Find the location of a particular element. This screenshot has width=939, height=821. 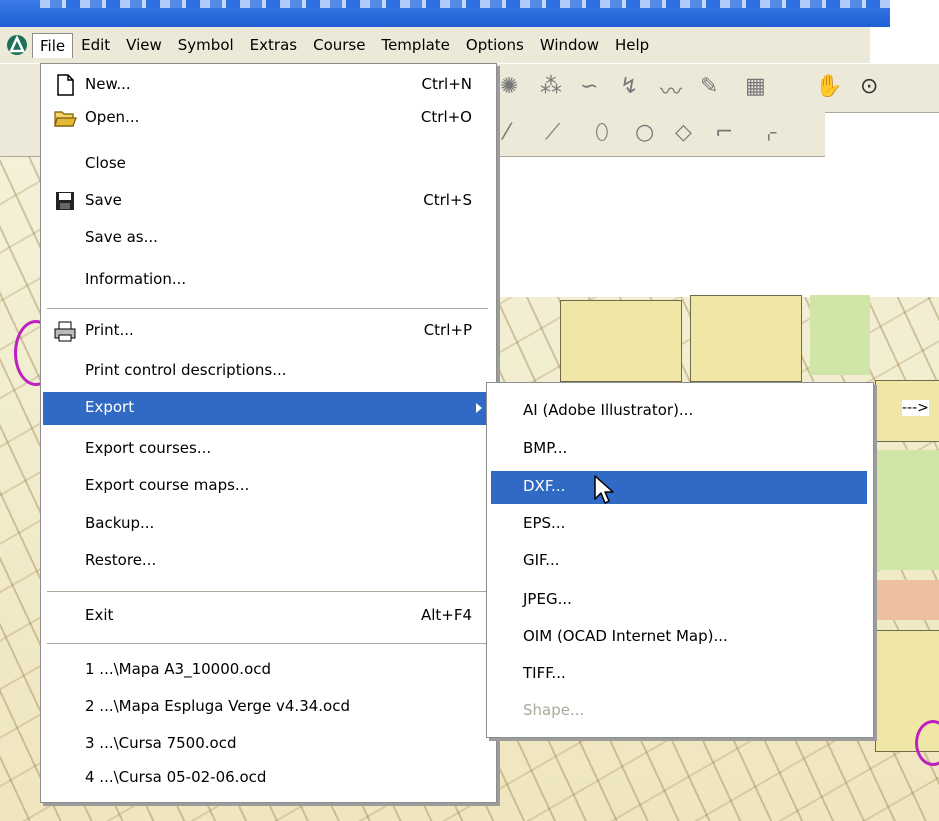

menu-item-recent-file-3: 3 ...\Cursa 7500.ocd is located at coordinates (268, 744).